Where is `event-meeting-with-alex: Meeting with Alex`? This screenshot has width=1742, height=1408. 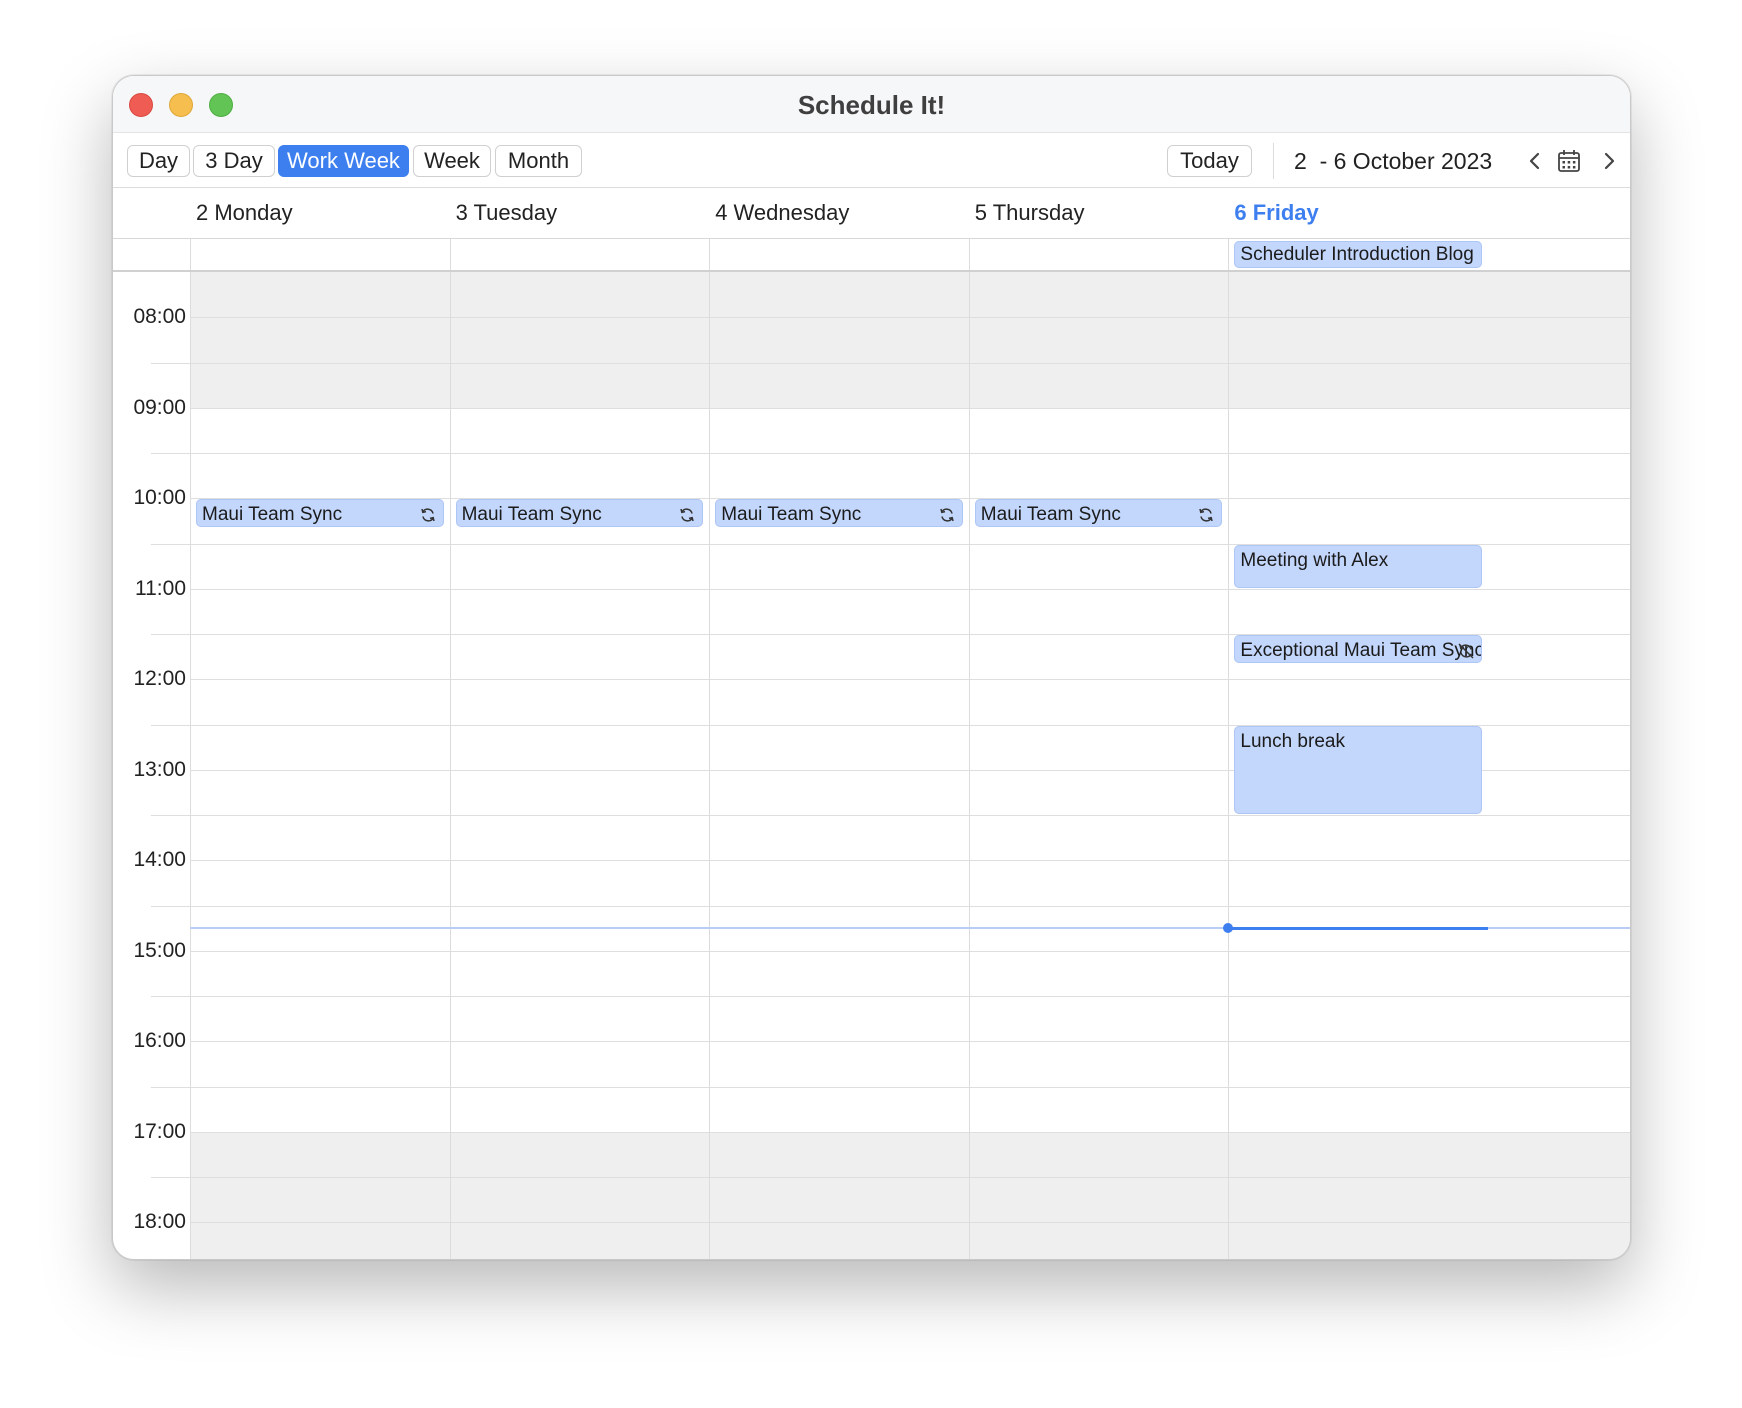 event-meeting-with-alex: Meeting with Alex is located at coordinates (1358, 566).